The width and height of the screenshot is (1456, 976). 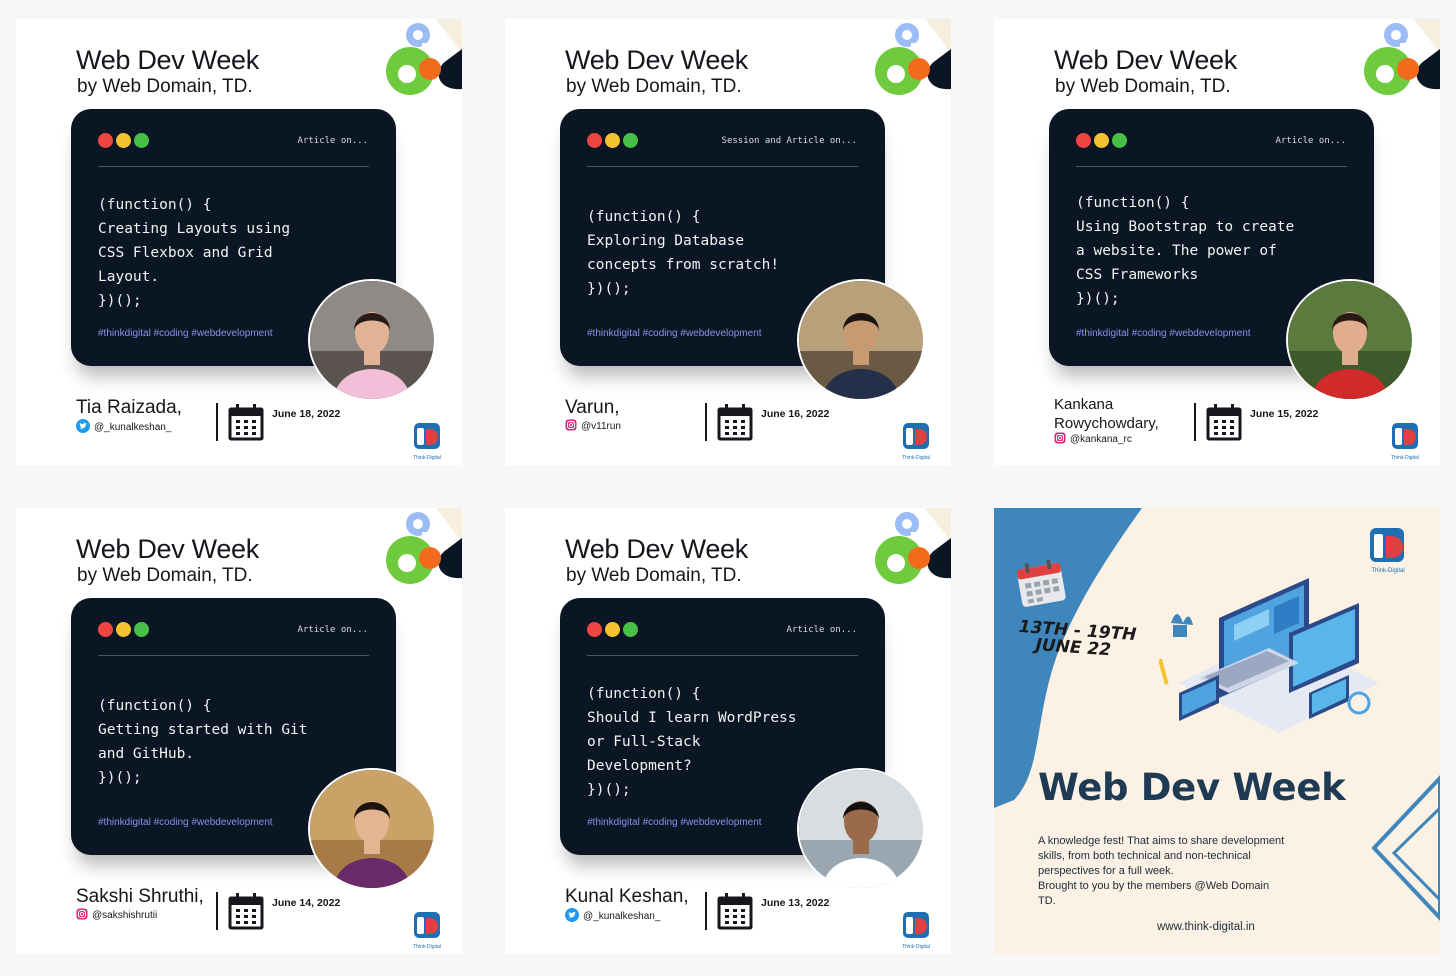 I want to click on promo-website-link: www.think-digital.in, so click(x=1206, y=927).